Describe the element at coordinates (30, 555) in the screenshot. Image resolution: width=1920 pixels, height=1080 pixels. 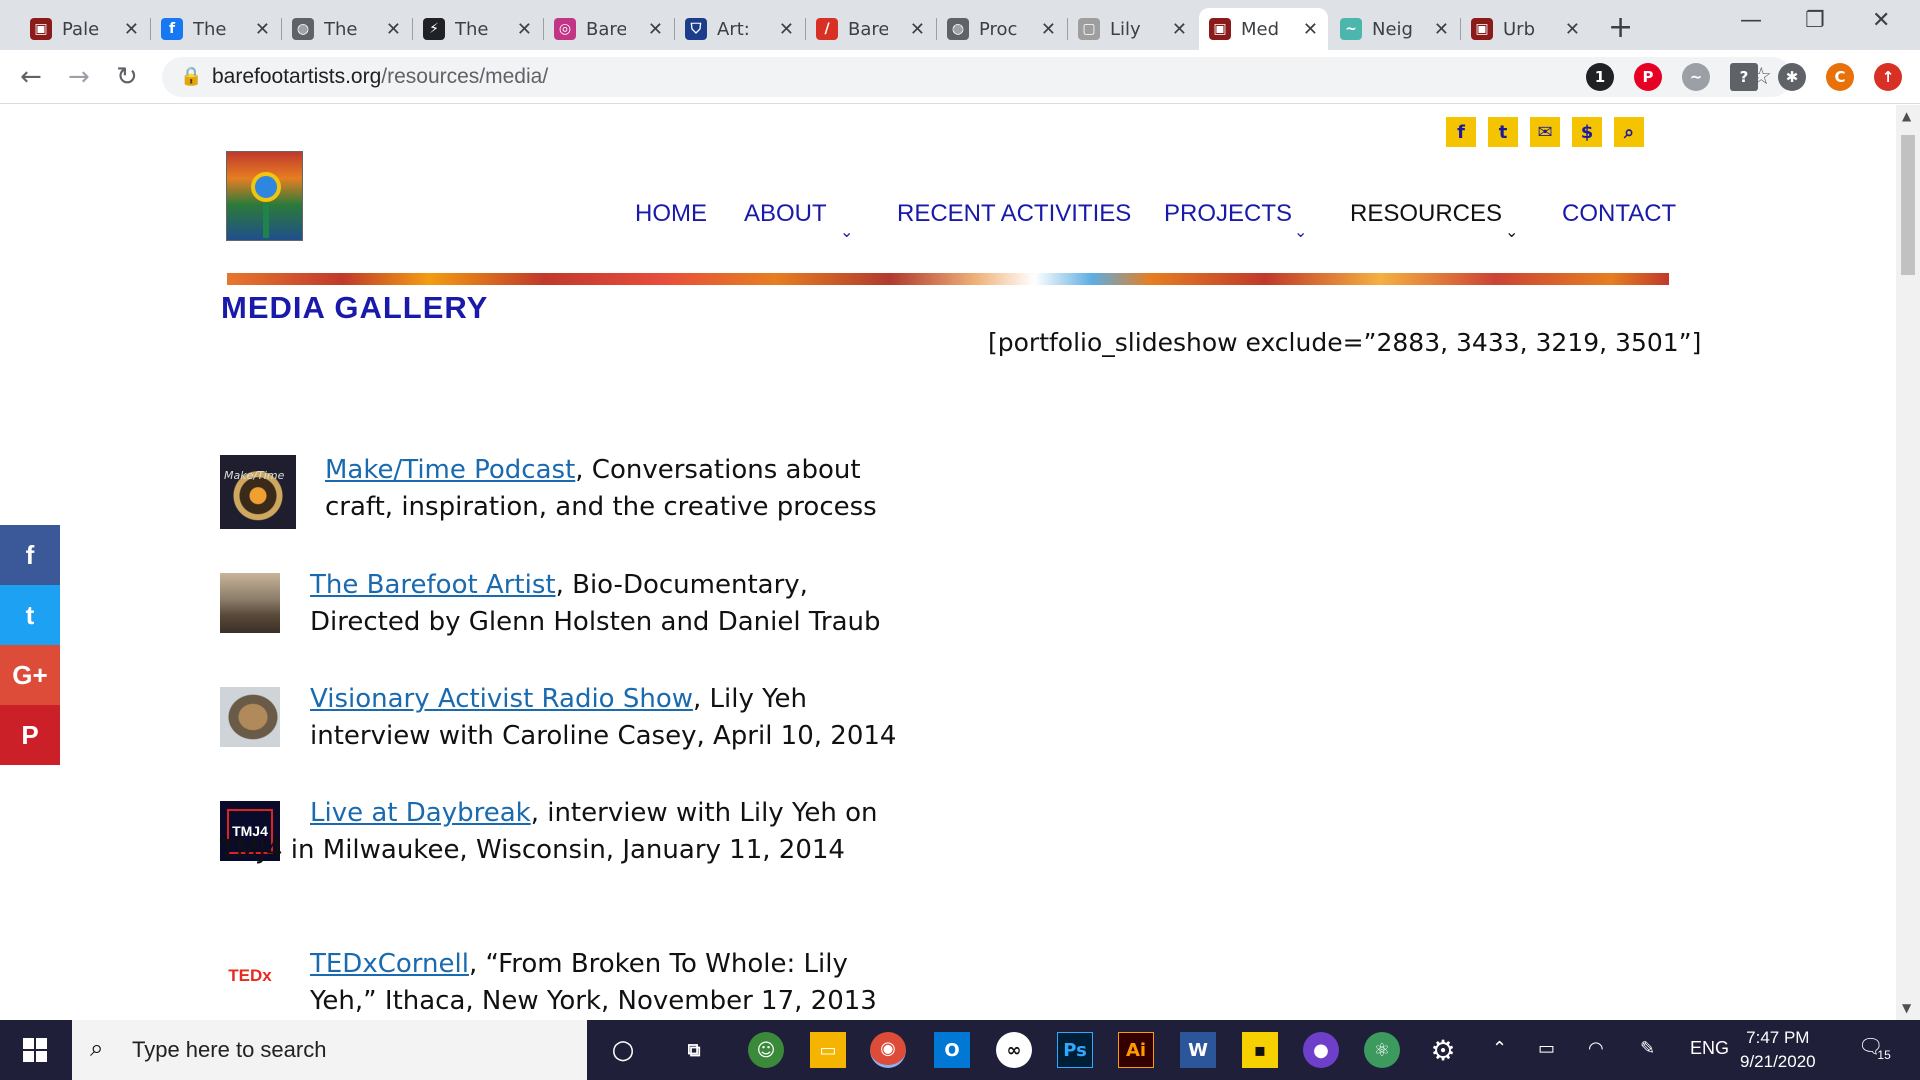
I see `facebook-share-icon: f` at that location.